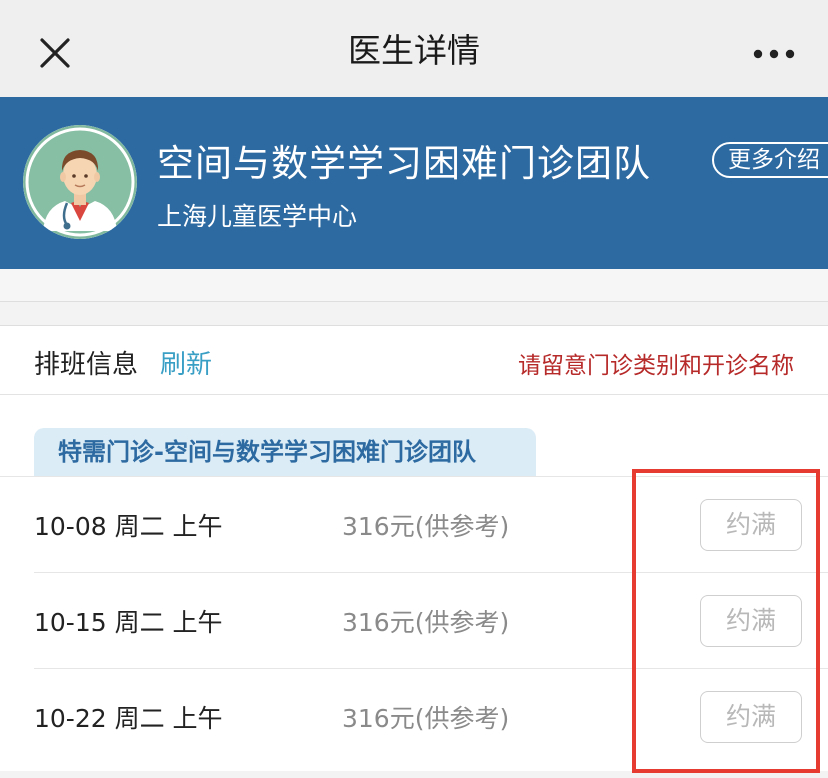 This screenshot has width=828, height=778. I want to click on page-title: 医生详情, so click(414, 50).